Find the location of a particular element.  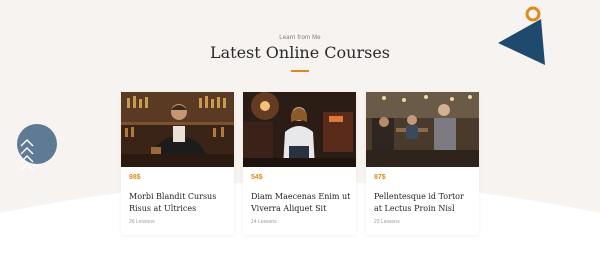

course-title: Morbi Blandit Cursus Risus at Ultrices is located at coordinates (179, 203).